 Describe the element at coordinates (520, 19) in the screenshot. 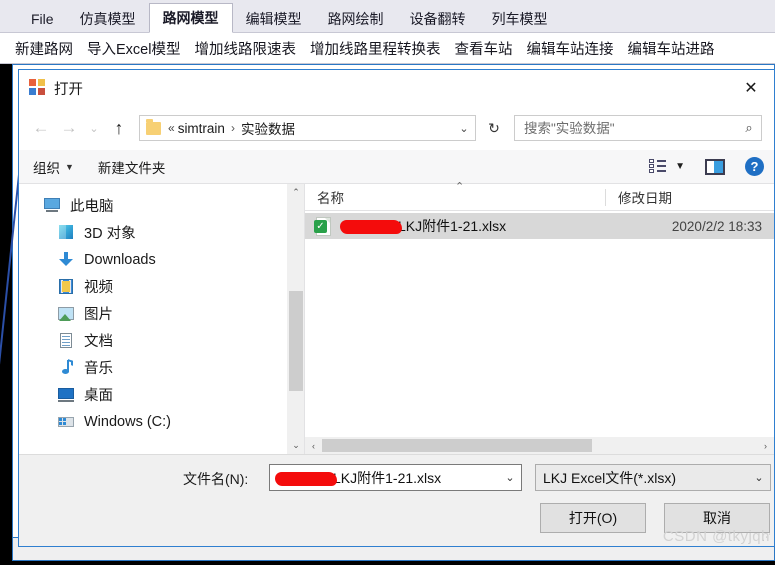

I see `tab-train-model: 列车模型` at that location.